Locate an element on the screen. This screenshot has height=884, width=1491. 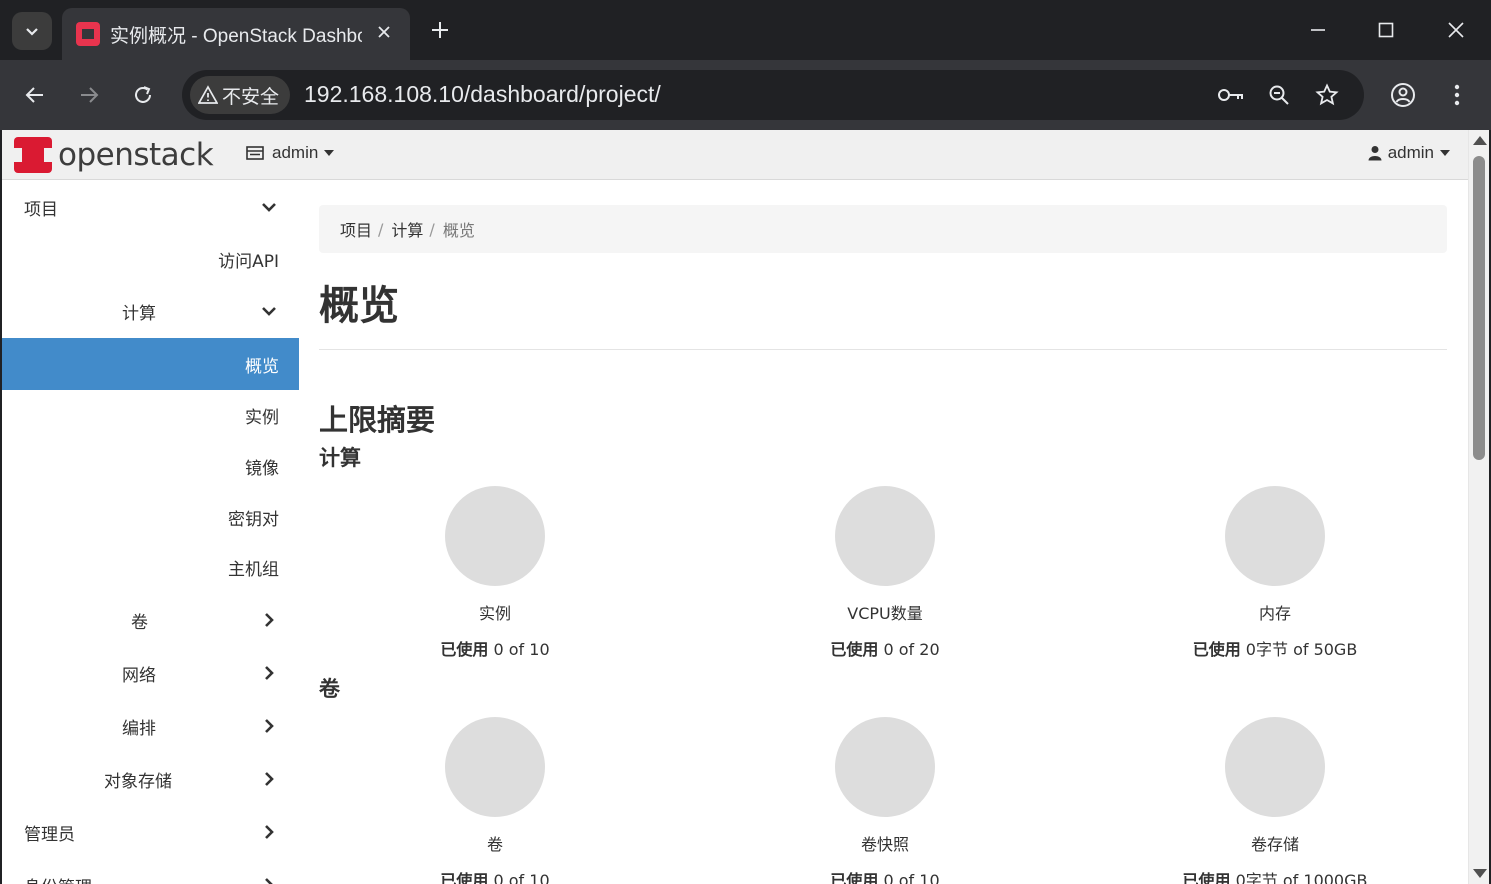
close-window-button is located at coordinates (1456, 30).